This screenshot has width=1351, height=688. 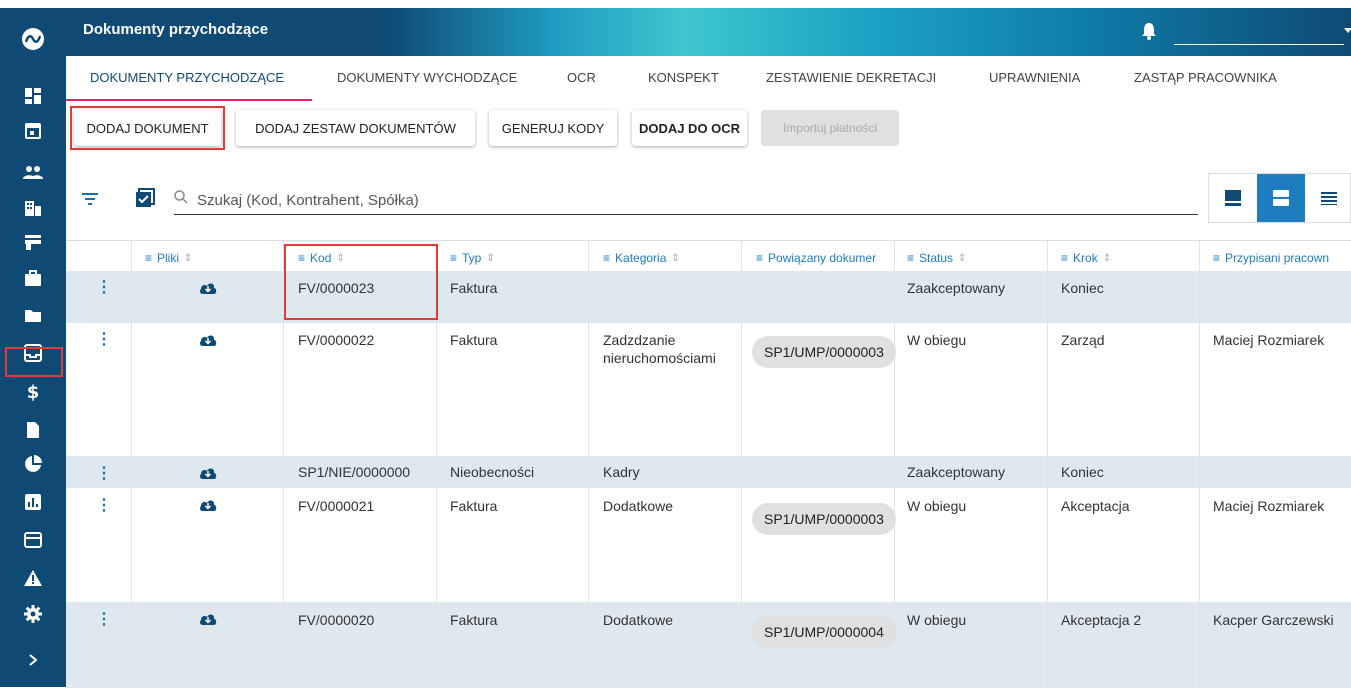 I want to click on store-icon, so click(x=33, y=242).